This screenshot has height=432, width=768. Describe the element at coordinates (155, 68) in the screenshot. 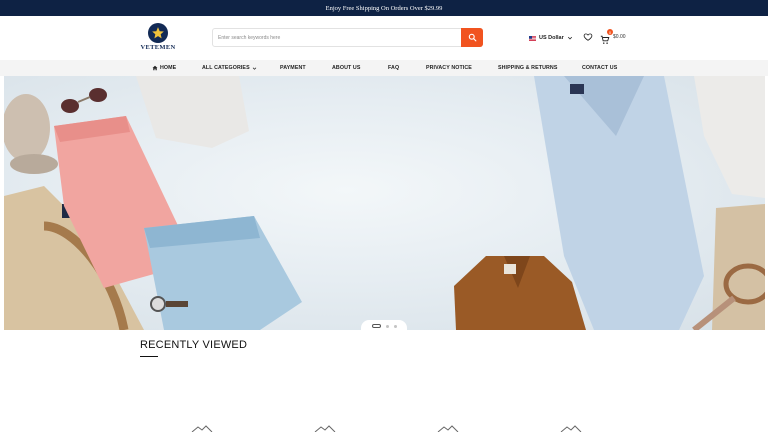

I see `home-icon` at that location.